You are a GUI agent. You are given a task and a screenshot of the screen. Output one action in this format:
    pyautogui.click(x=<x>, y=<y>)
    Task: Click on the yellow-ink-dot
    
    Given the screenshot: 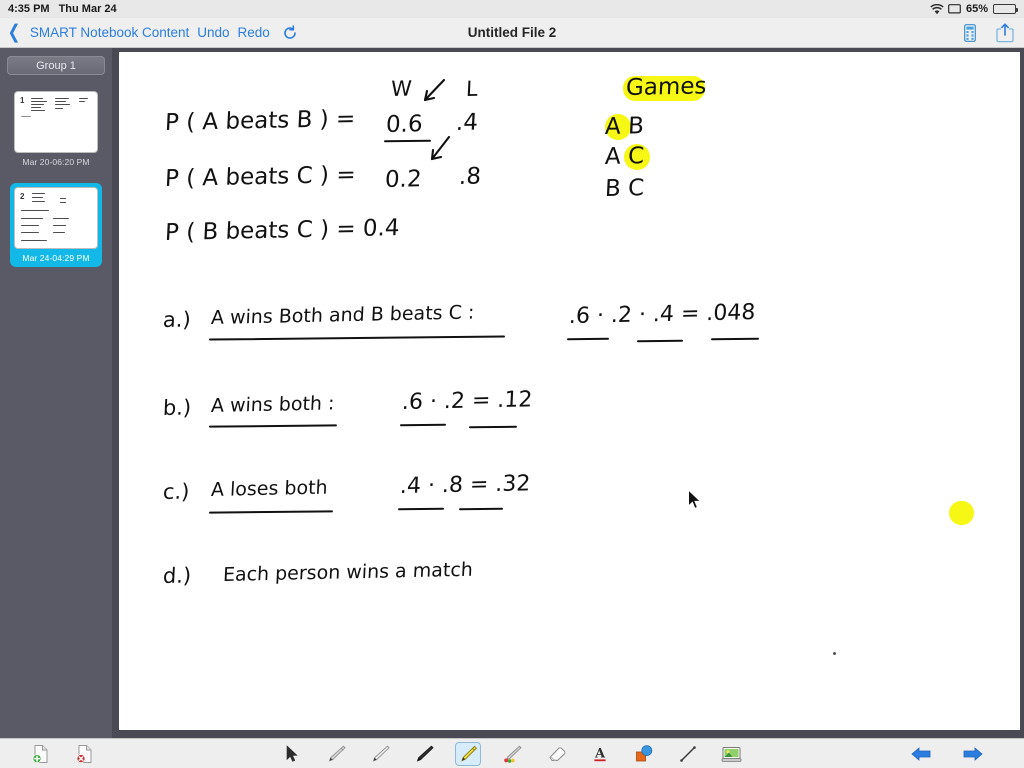 What is the action you would take?
    pyautogui.click(x=961, y=513)
    